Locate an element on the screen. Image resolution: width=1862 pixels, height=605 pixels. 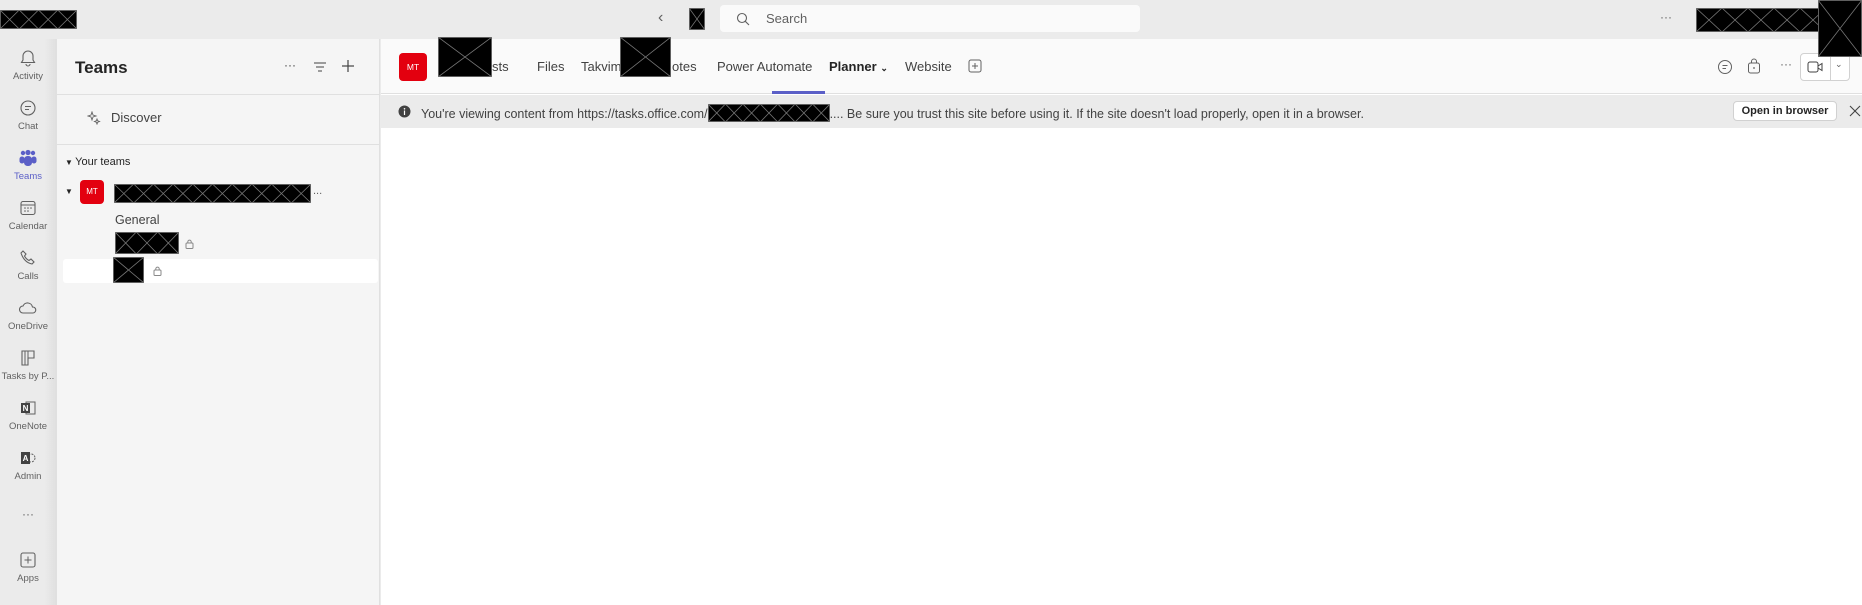
rail-chat: Chat is located at coordinates (28, 115).